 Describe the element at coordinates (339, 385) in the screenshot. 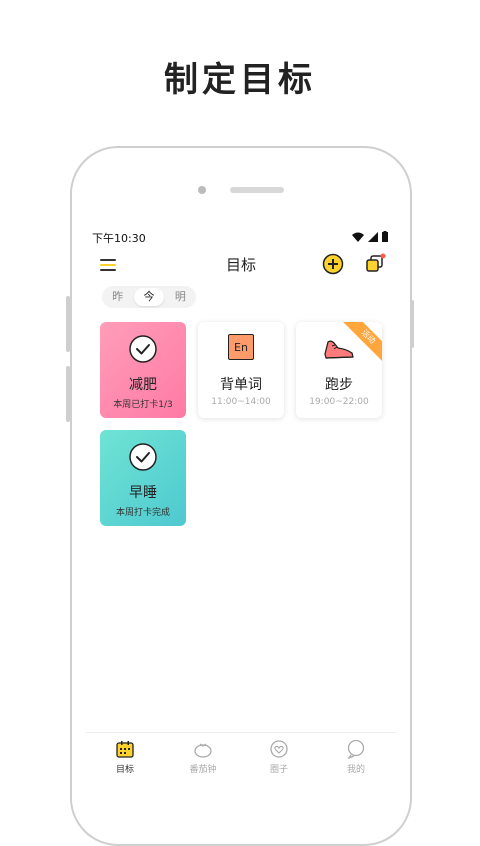

I see `card-title: 跑步` at that location.